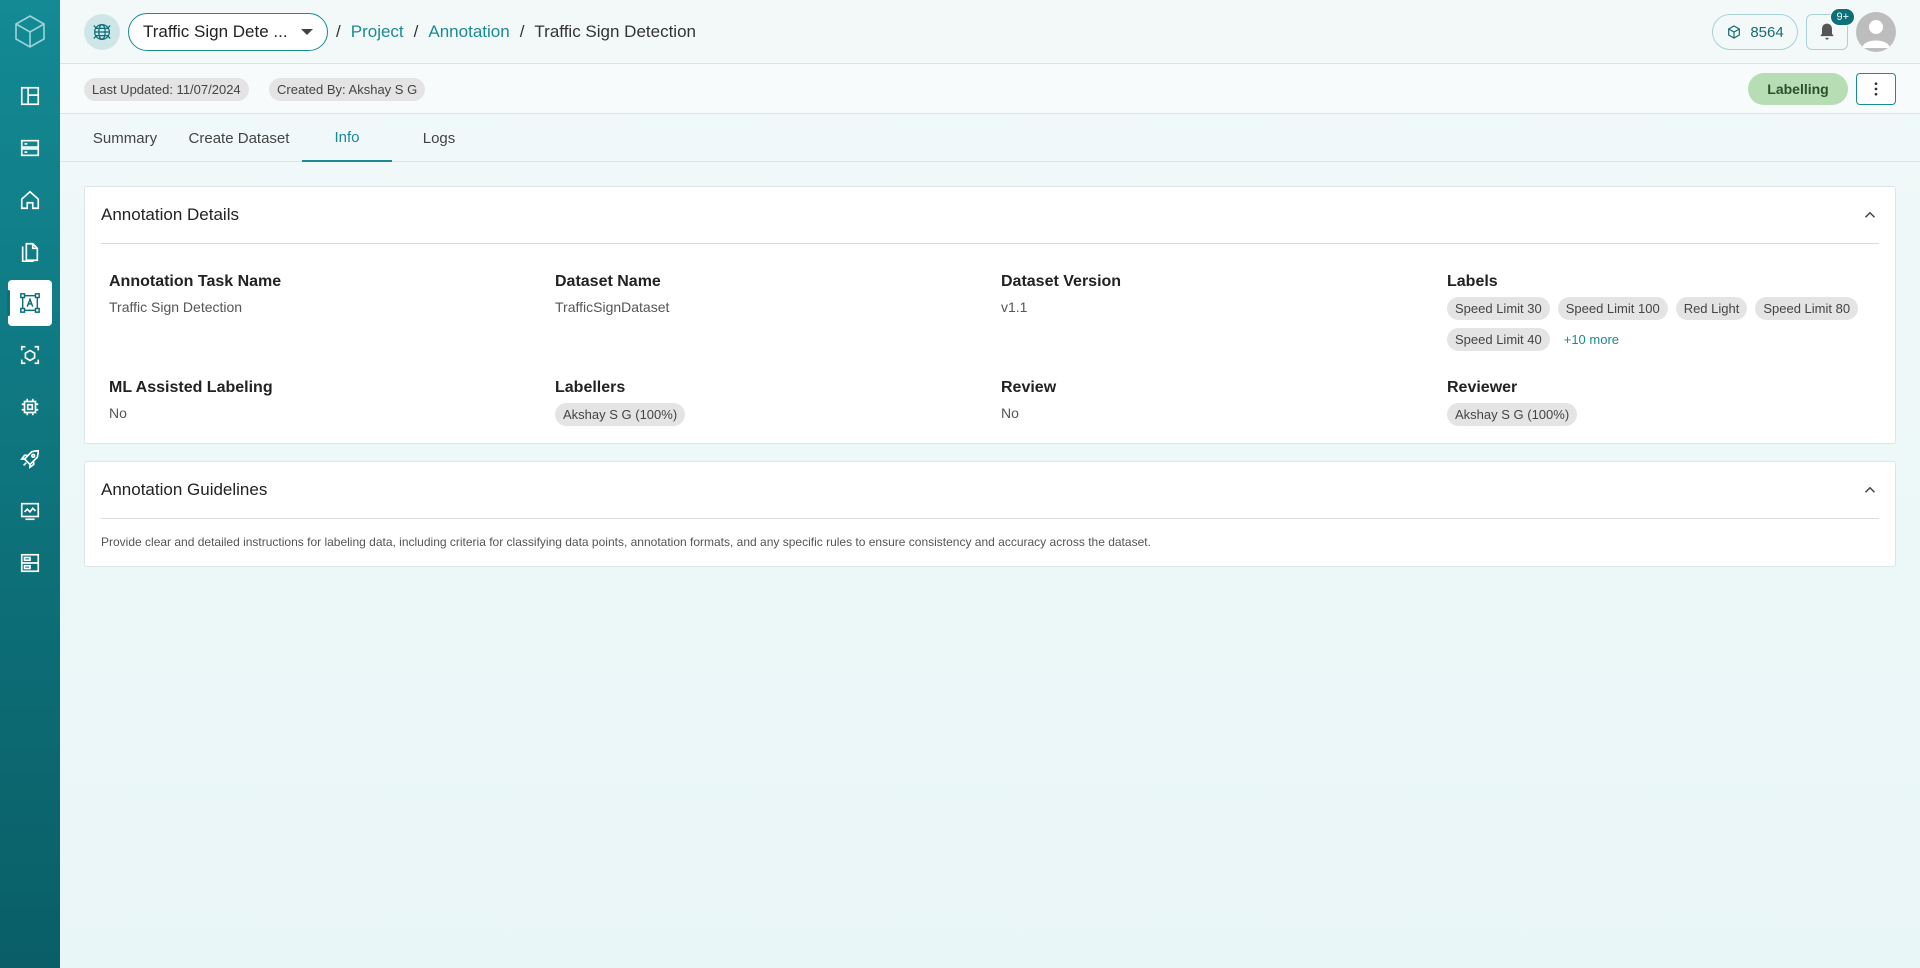 This screenshot has width=1920, height=968. Describe the element at coordinates (195, 281) in the screenshot. I see `field-label: Annotation Task Name` at that location.